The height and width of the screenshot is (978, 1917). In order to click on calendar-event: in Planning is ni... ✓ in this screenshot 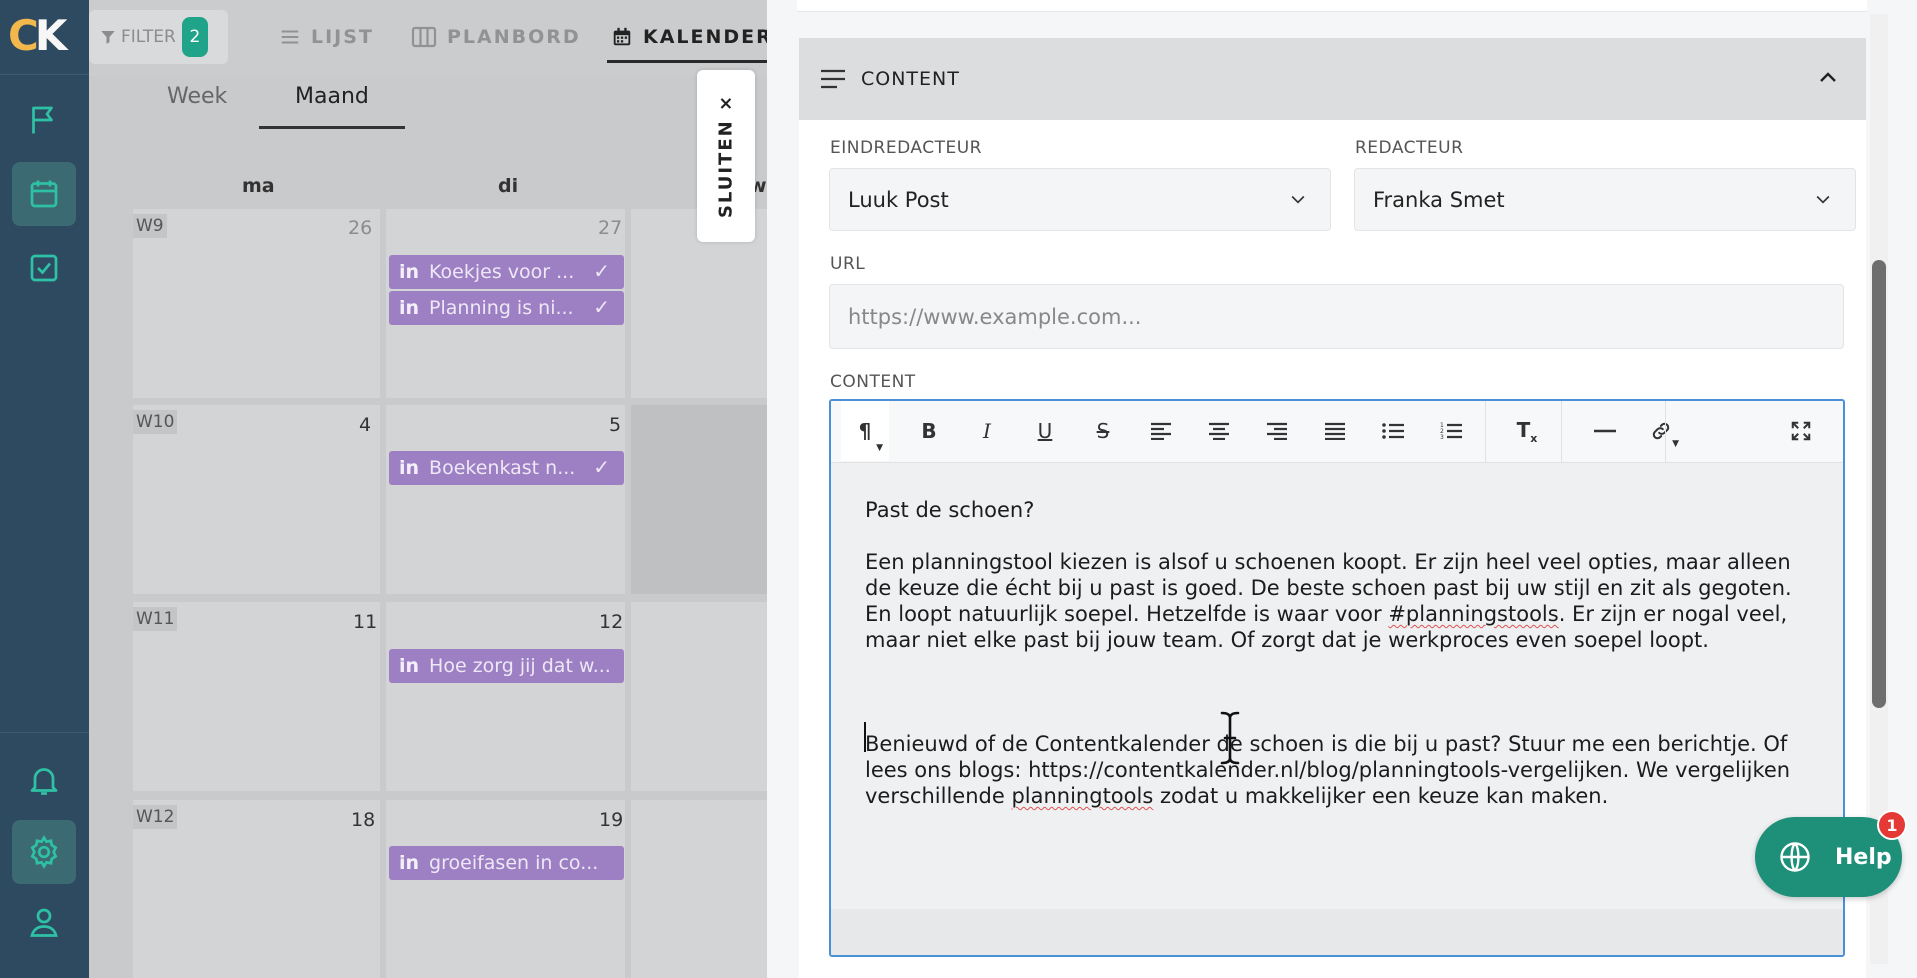, I will do `click(506, 308)`.